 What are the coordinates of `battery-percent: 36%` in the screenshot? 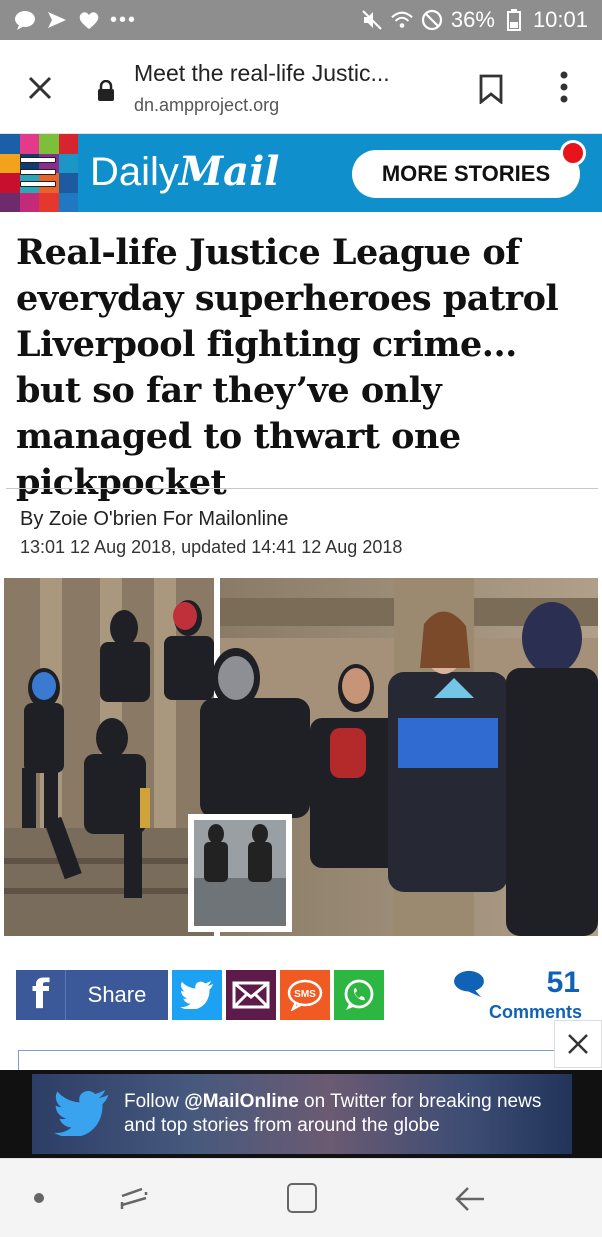 It's located at (472, 19).